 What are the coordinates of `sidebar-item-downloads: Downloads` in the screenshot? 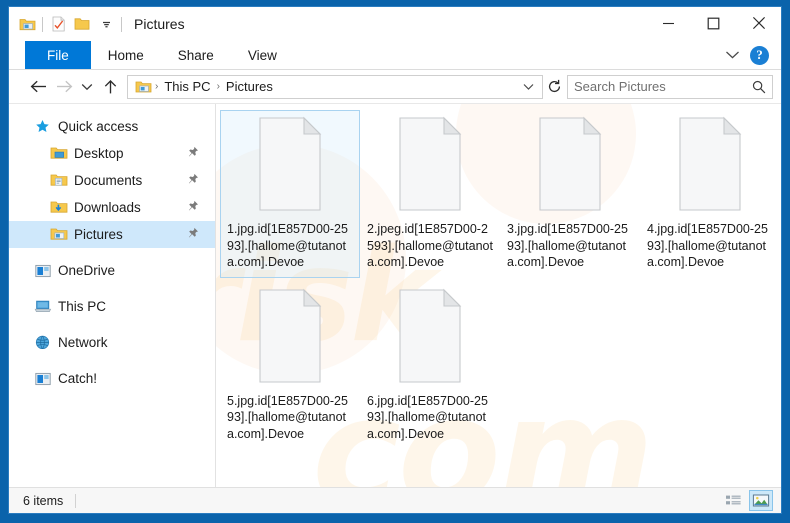 It's located at (112, 207).